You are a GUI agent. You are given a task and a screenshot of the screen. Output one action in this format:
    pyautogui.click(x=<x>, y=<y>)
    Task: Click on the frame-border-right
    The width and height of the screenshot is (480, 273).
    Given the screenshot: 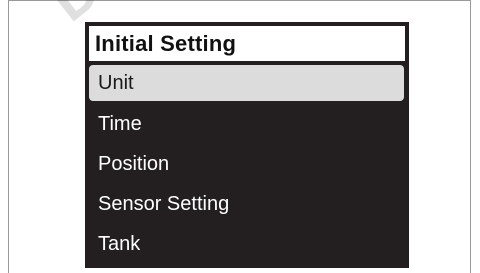 What is the action you would take?
    pyautogui.click(x=470, y=136)
    